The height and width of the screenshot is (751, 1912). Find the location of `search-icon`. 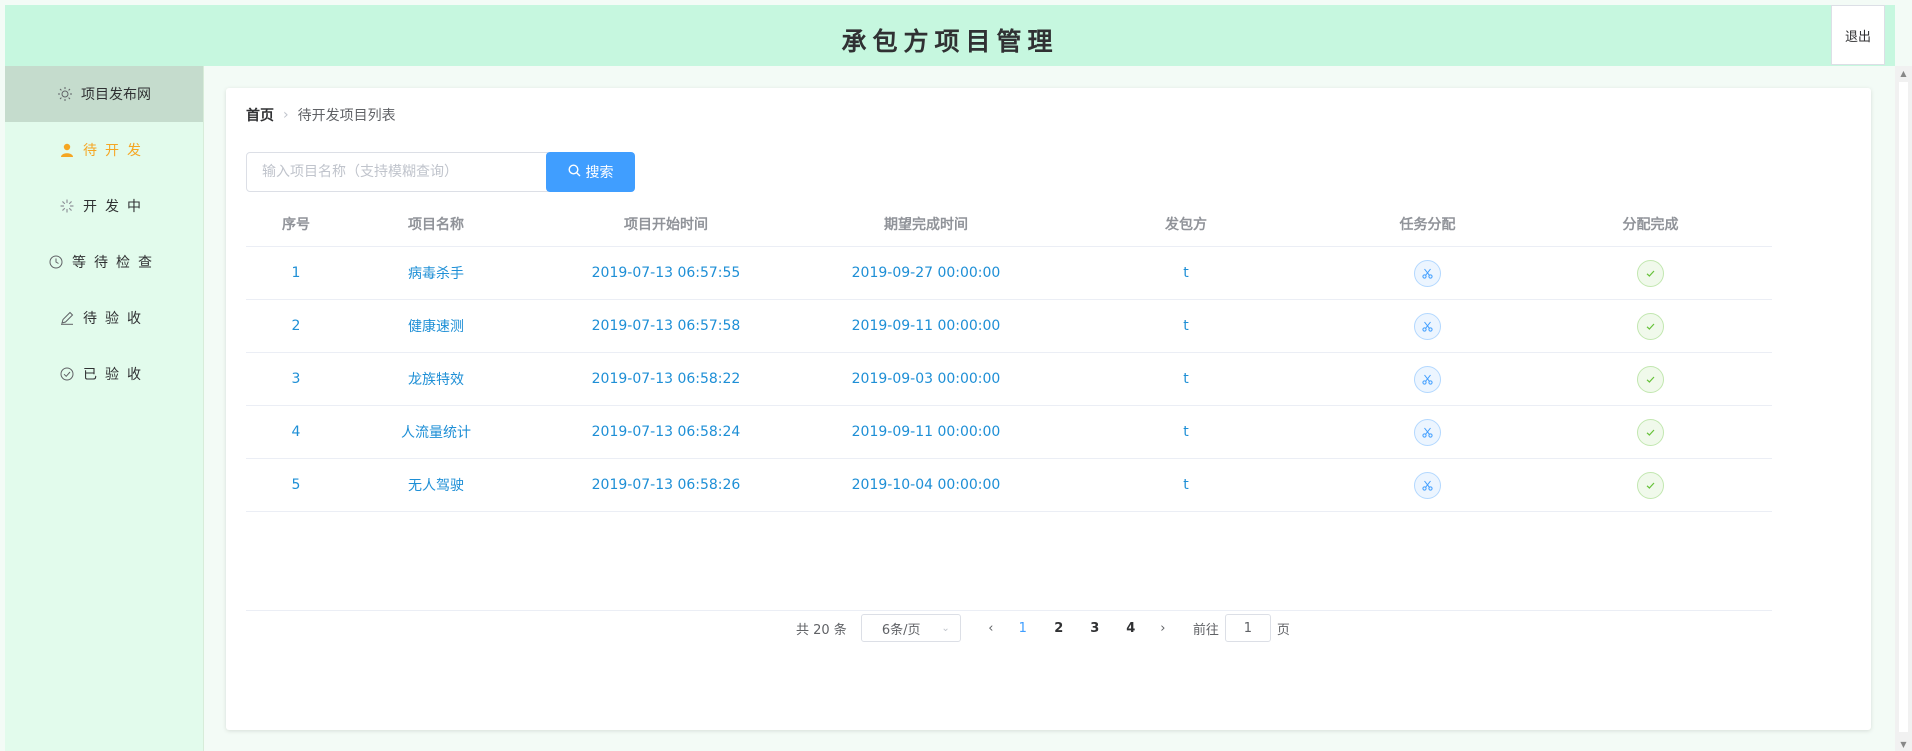

search-icon is located at coordinates (574, 172).